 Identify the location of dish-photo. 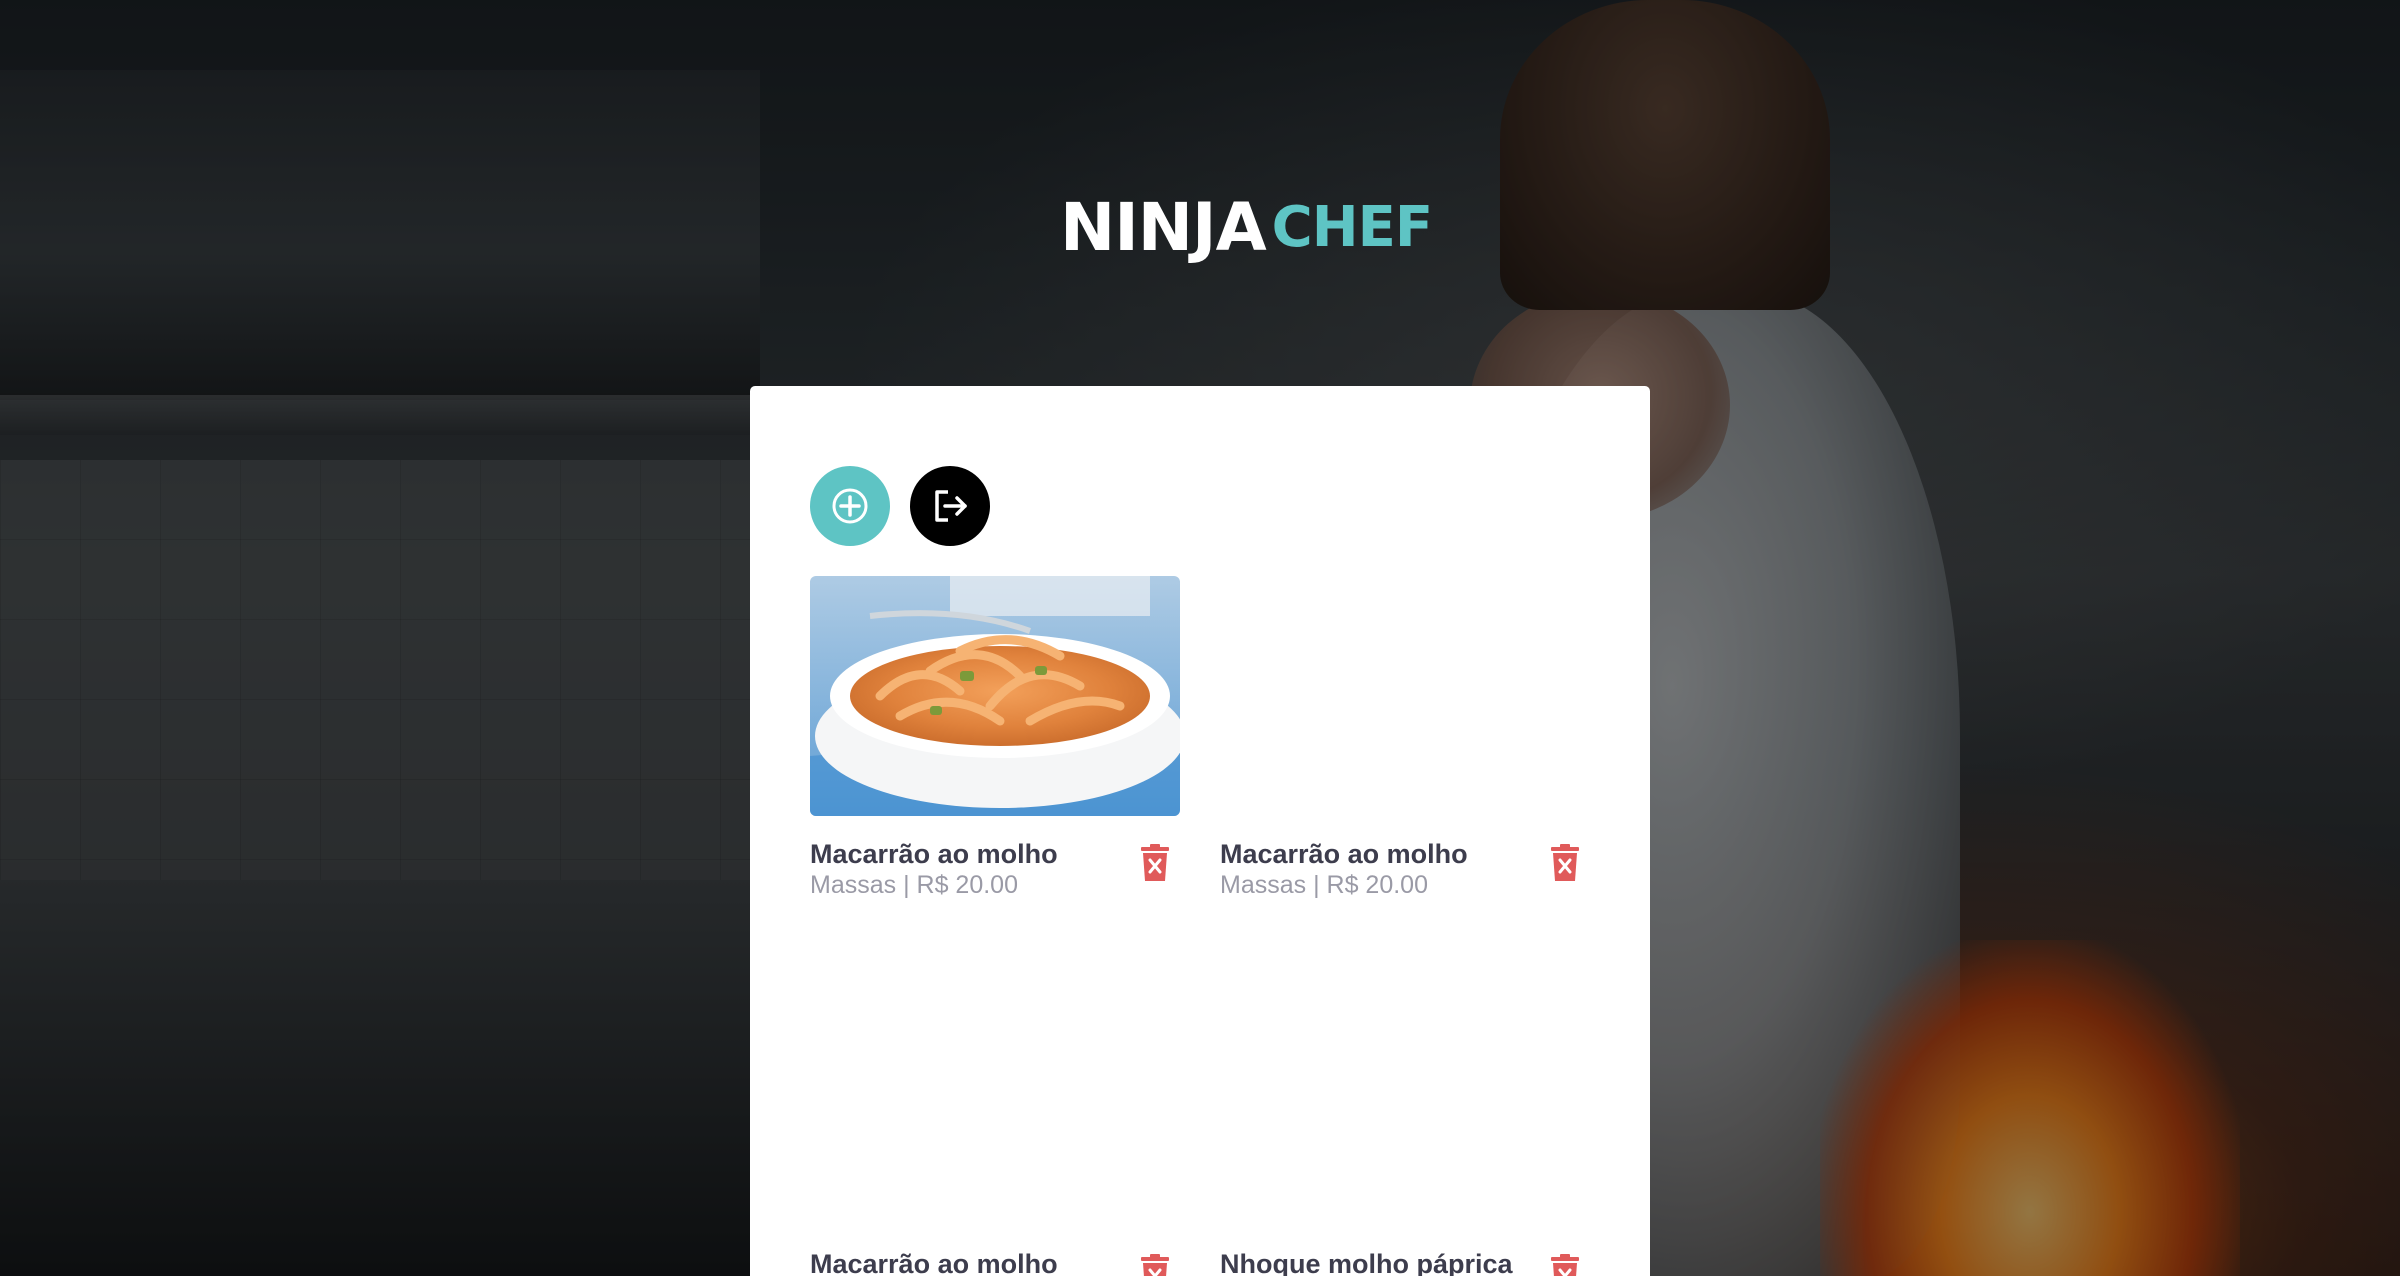
(995, 696).